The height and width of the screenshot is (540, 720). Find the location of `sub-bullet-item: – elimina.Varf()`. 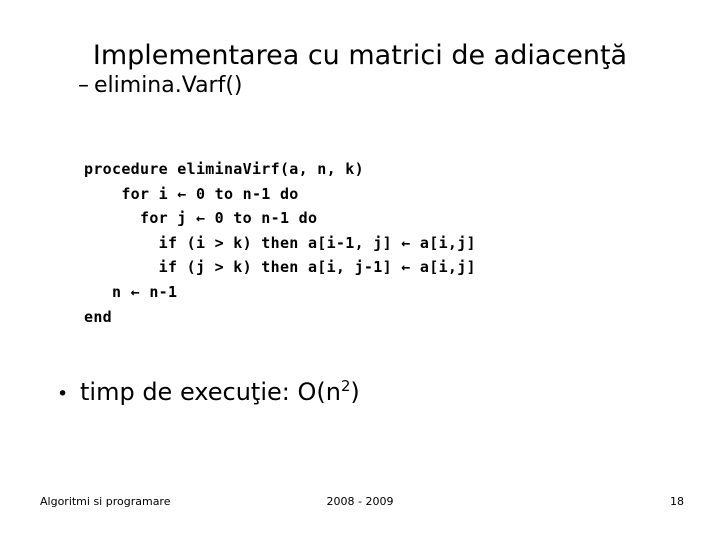

sub-bullet-item: – elimina.Varf() is located at coordinates (160, 86).